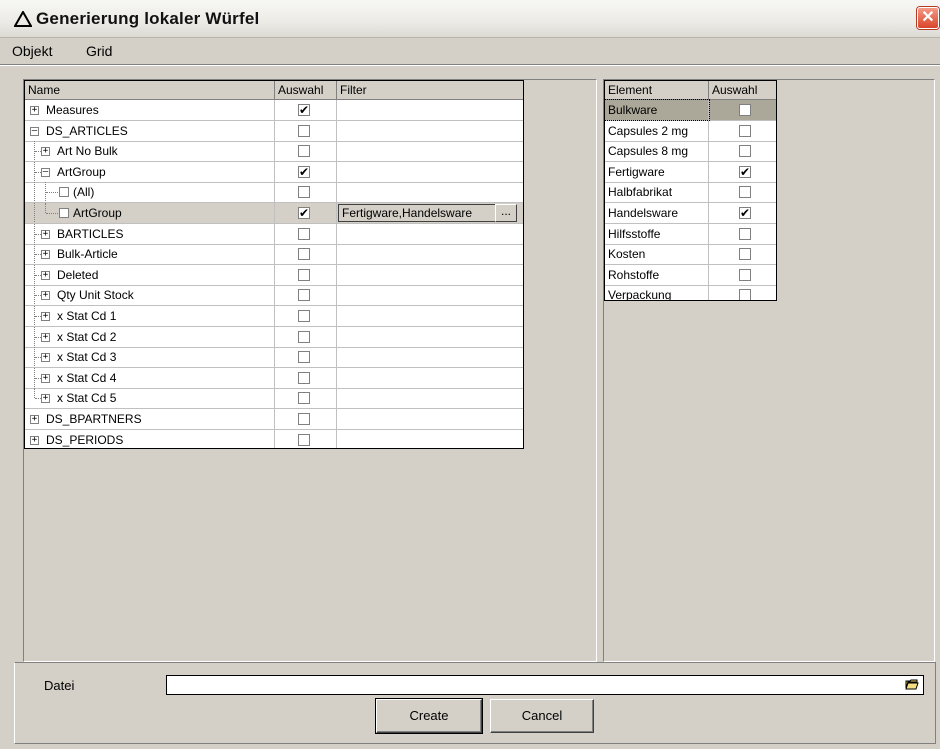 This screenshot has height=749, width=940. I want to click on tree-row: + DS_PERIODS, so click(274, 438).